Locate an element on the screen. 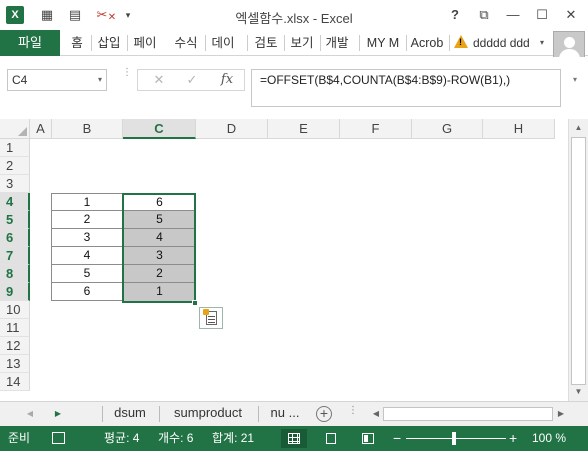 This screenshot has height=451, width=588. select-all-button is located at coordinates (15, 129).